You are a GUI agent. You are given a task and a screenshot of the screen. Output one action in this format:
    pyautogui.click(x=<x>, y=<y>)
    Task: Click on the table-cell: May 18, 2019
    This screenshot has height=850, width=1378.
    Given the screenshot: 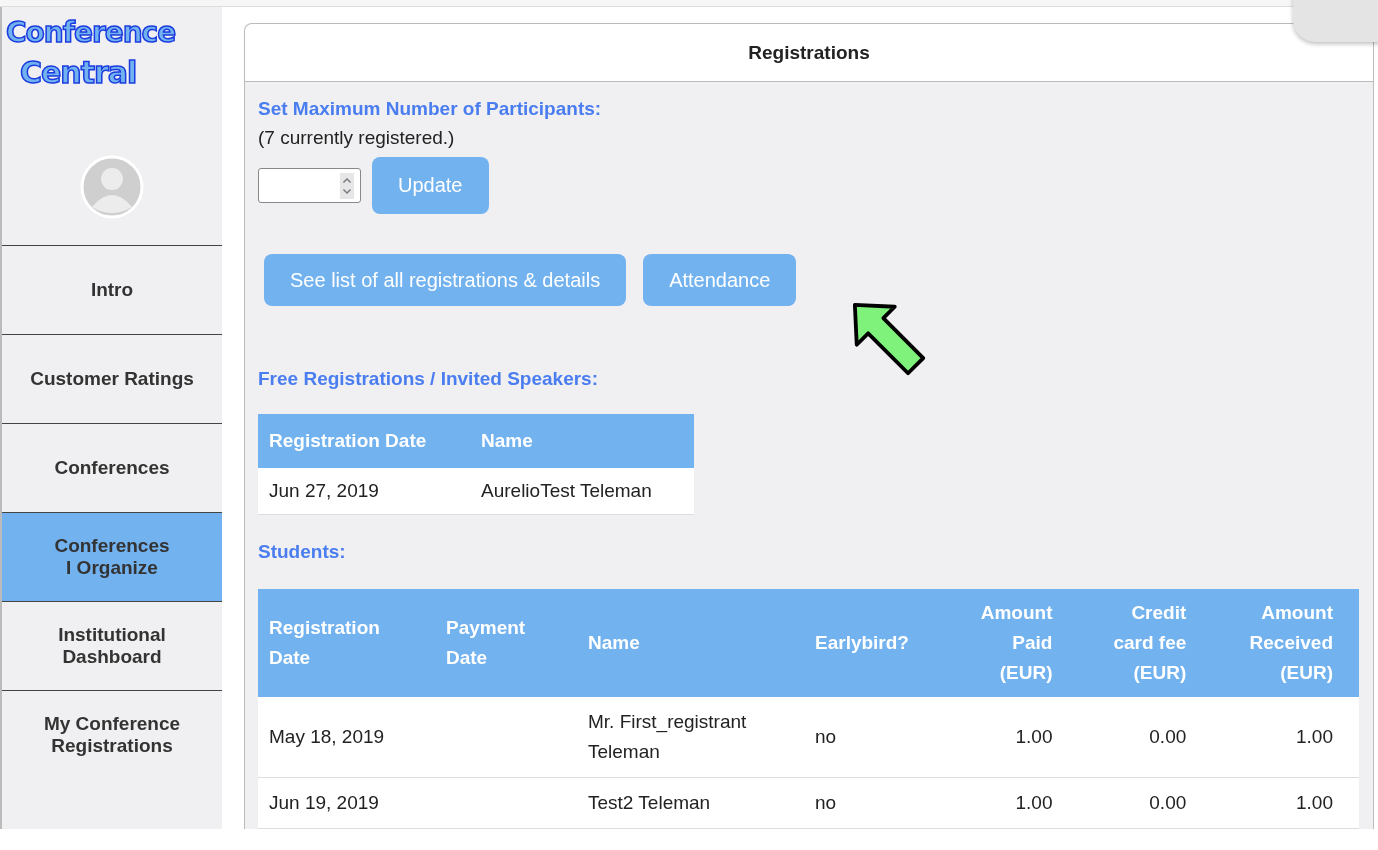 What is the action you would take?
    pyautogui.click(x=327, y=736)
    